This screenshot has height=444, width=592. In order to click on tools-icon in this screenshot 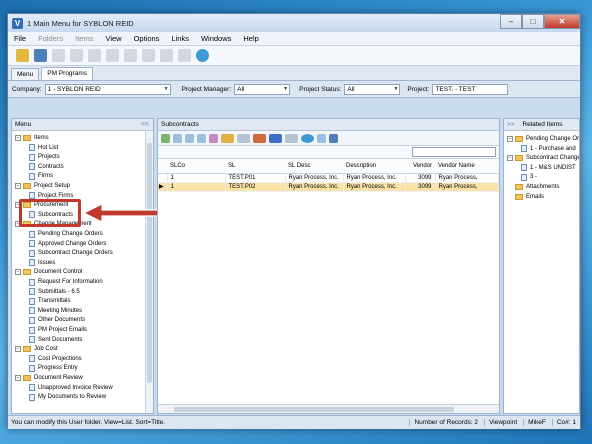, I will do `click(259, 138)`.